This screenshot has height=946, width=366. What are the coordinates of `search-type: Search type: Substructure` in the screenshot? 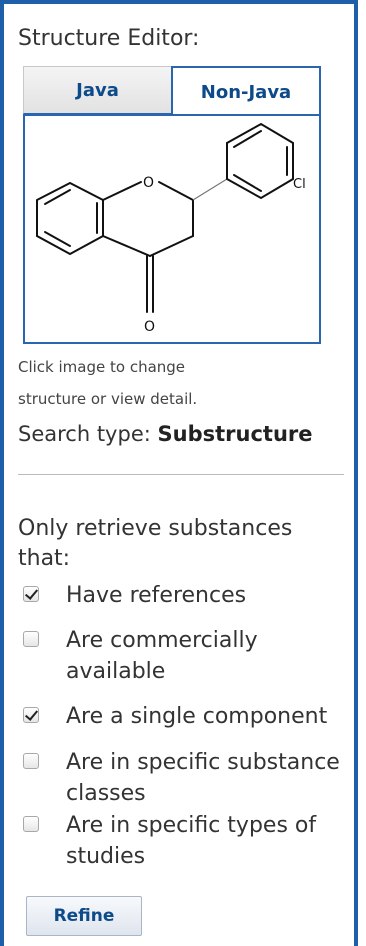 It's located at (165, 434).